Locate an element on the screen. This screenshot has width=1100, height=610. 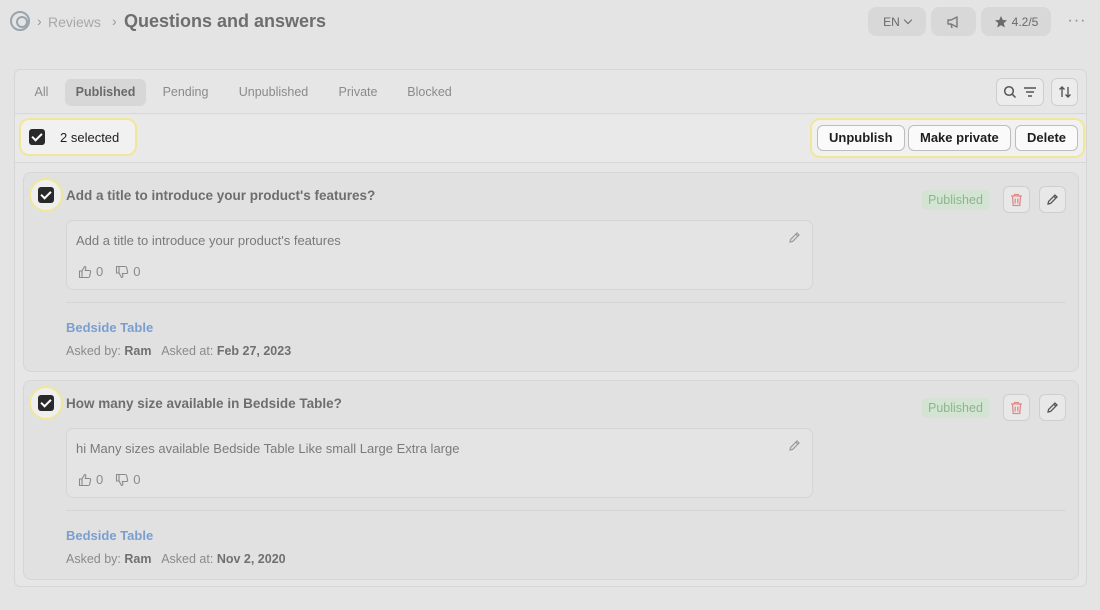
tab-private: Private is located at coordinates (358, 92).